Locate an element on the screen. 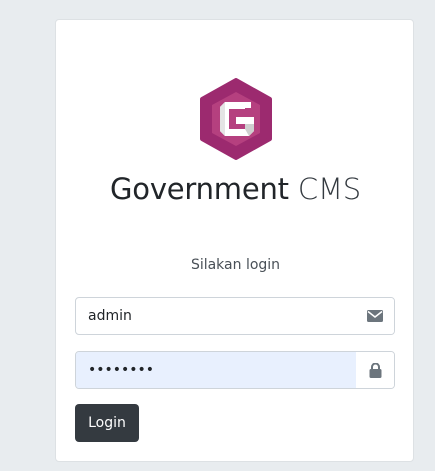 The image size is (435, 471). username-input is located at coordinates (216, 316).